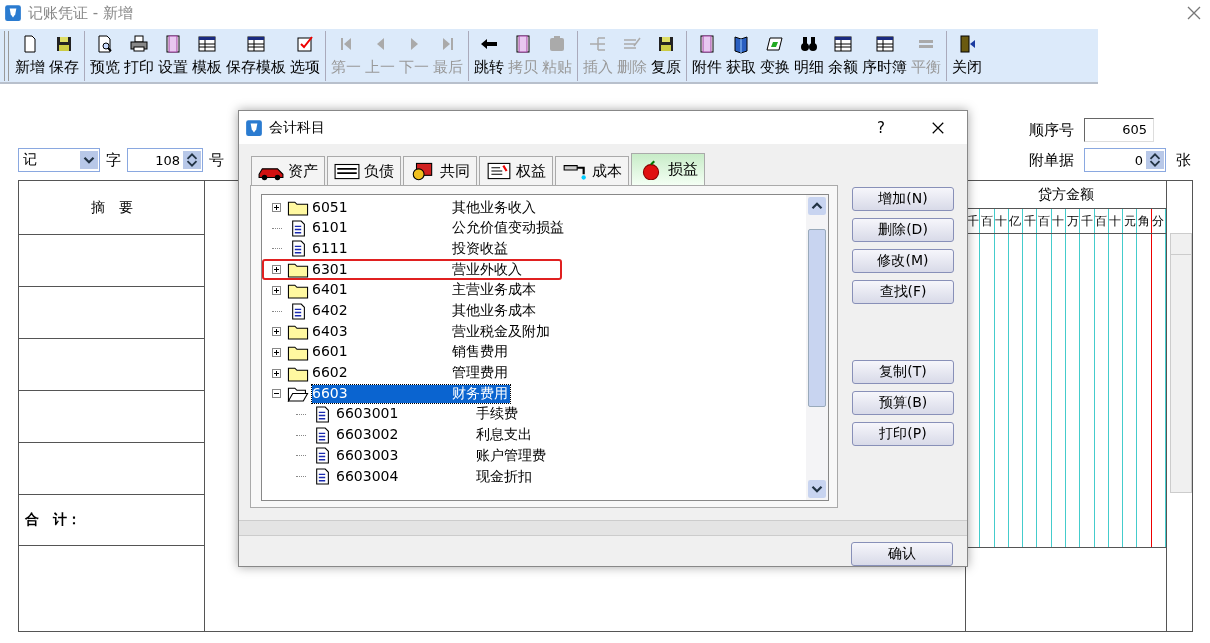  Describe the element at coordinates (967, 55) in the screenshot. I see `toolbar-button: 关闭` at that location.